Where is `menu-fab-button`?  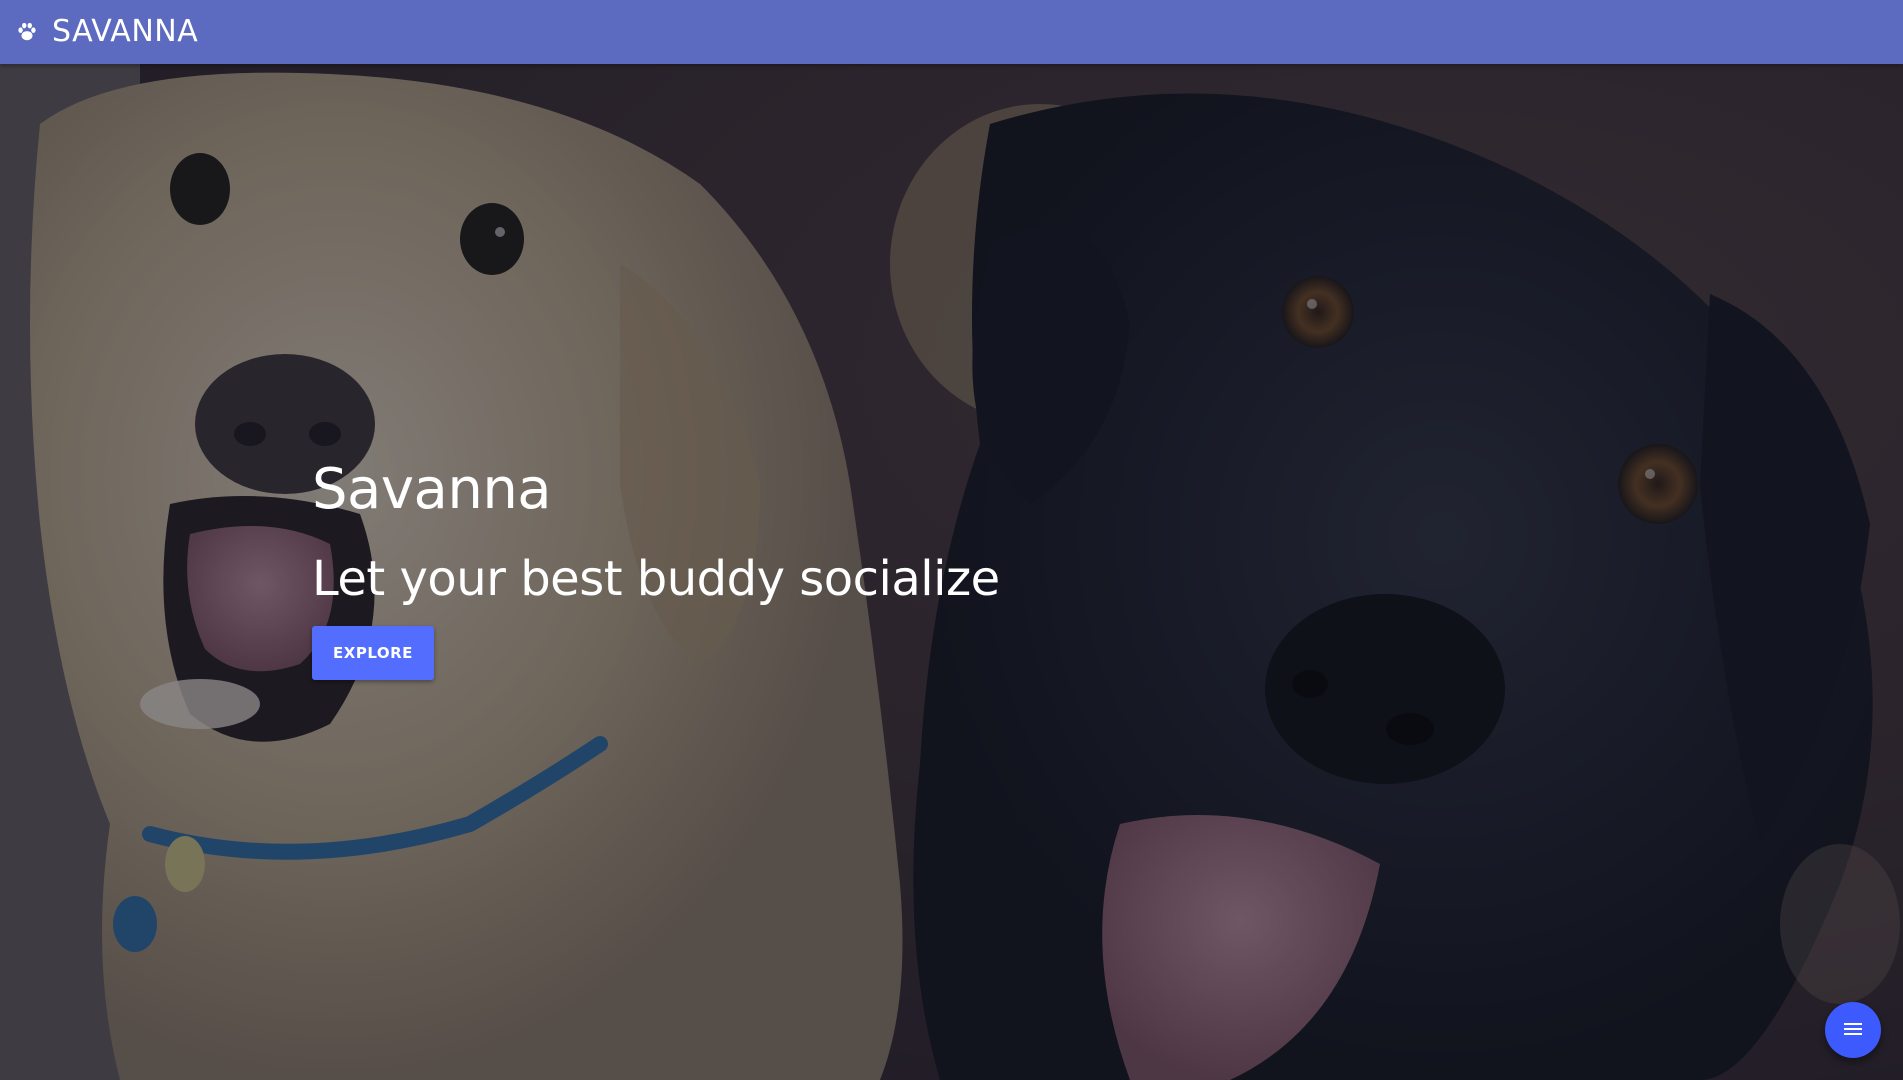 menu-fab-button is located at coordinates (1853, 1030).